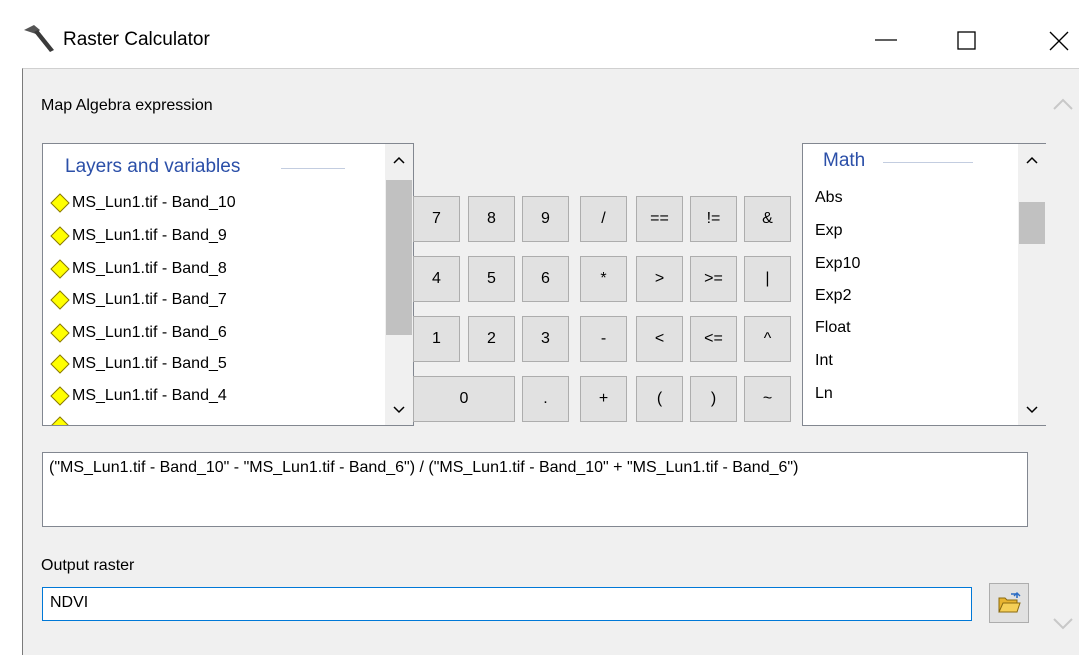  I want to click on math-scroll-thumb, so click(1032, 223).